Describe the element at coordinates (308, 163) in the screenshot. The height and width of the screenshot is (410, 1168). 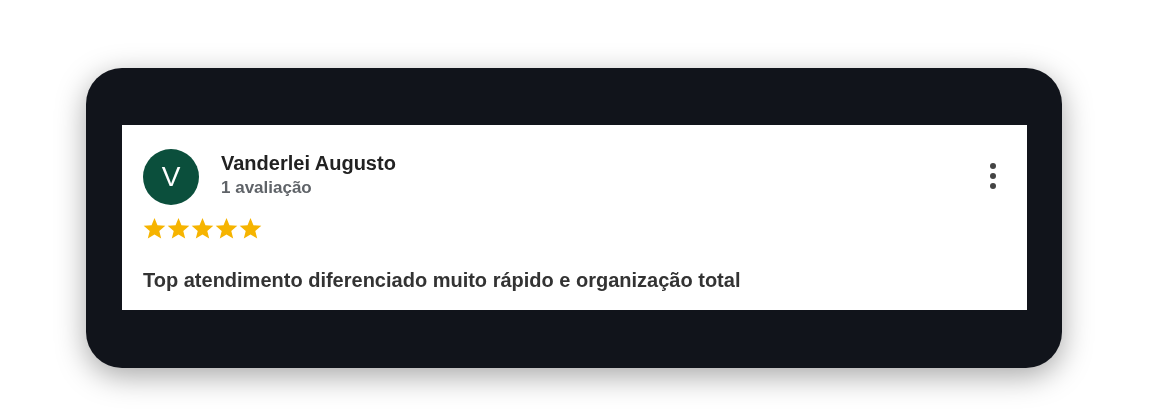
I see `author-name: Vanderlei Augusto` at that location.